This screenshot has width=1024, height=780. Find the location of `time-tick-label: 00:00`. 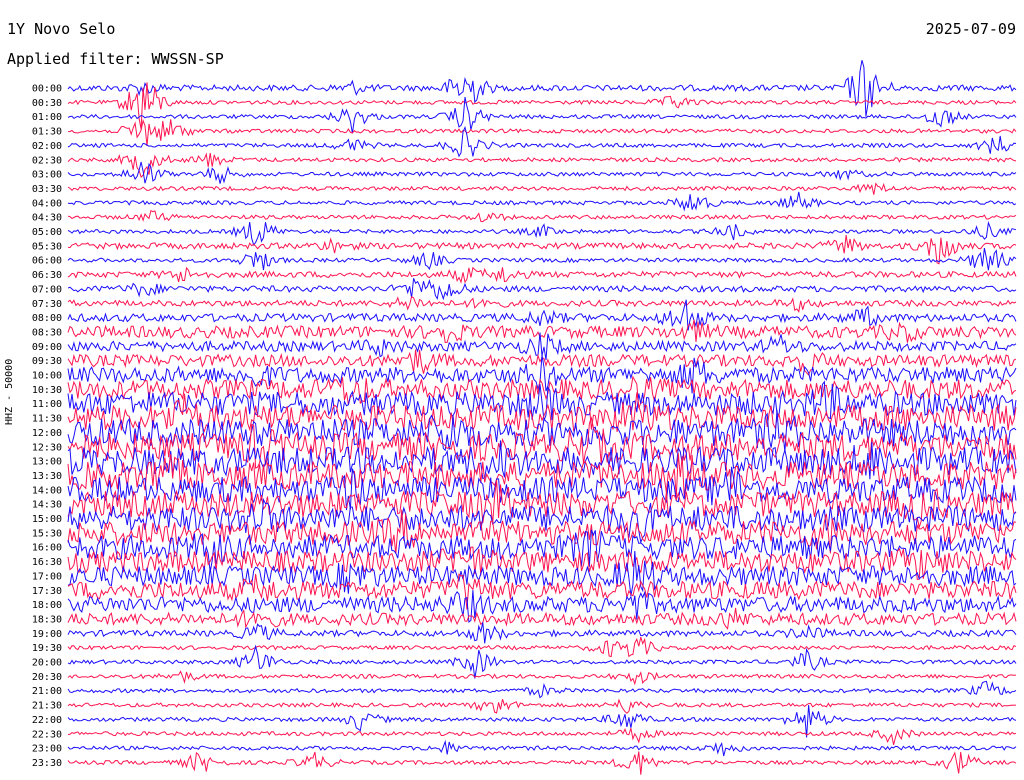

time-tick-label: 00:00 is located at coordinates (47, 89).